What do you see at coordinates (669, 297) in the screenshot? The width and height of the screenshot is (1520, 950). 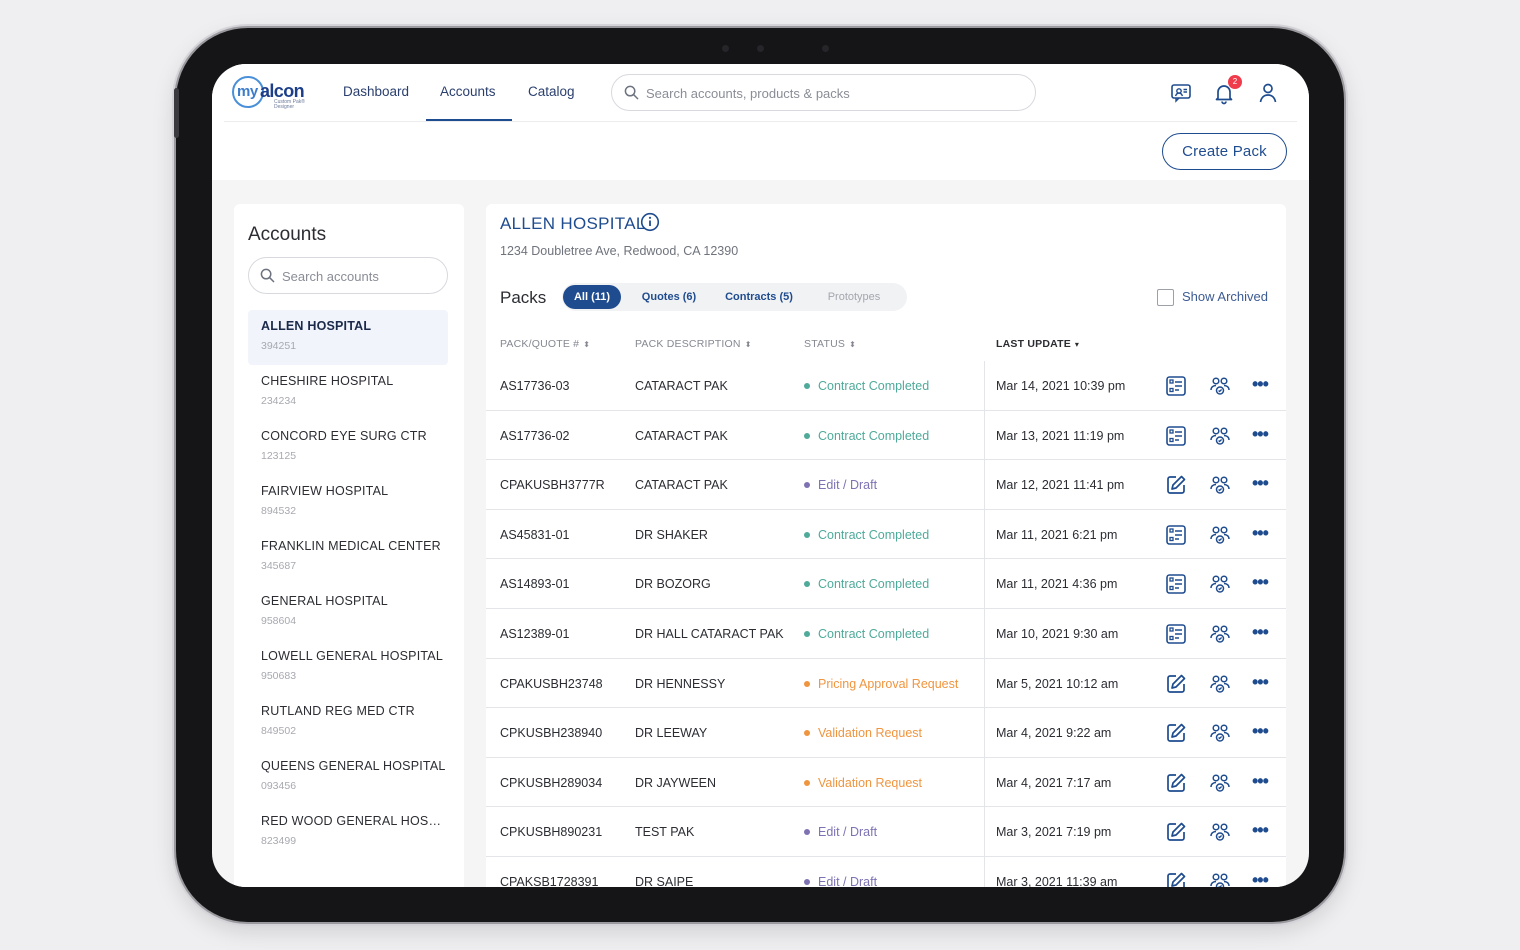 I see `filter-quotes: Quotes (6)` at bounding box center [669, 297].